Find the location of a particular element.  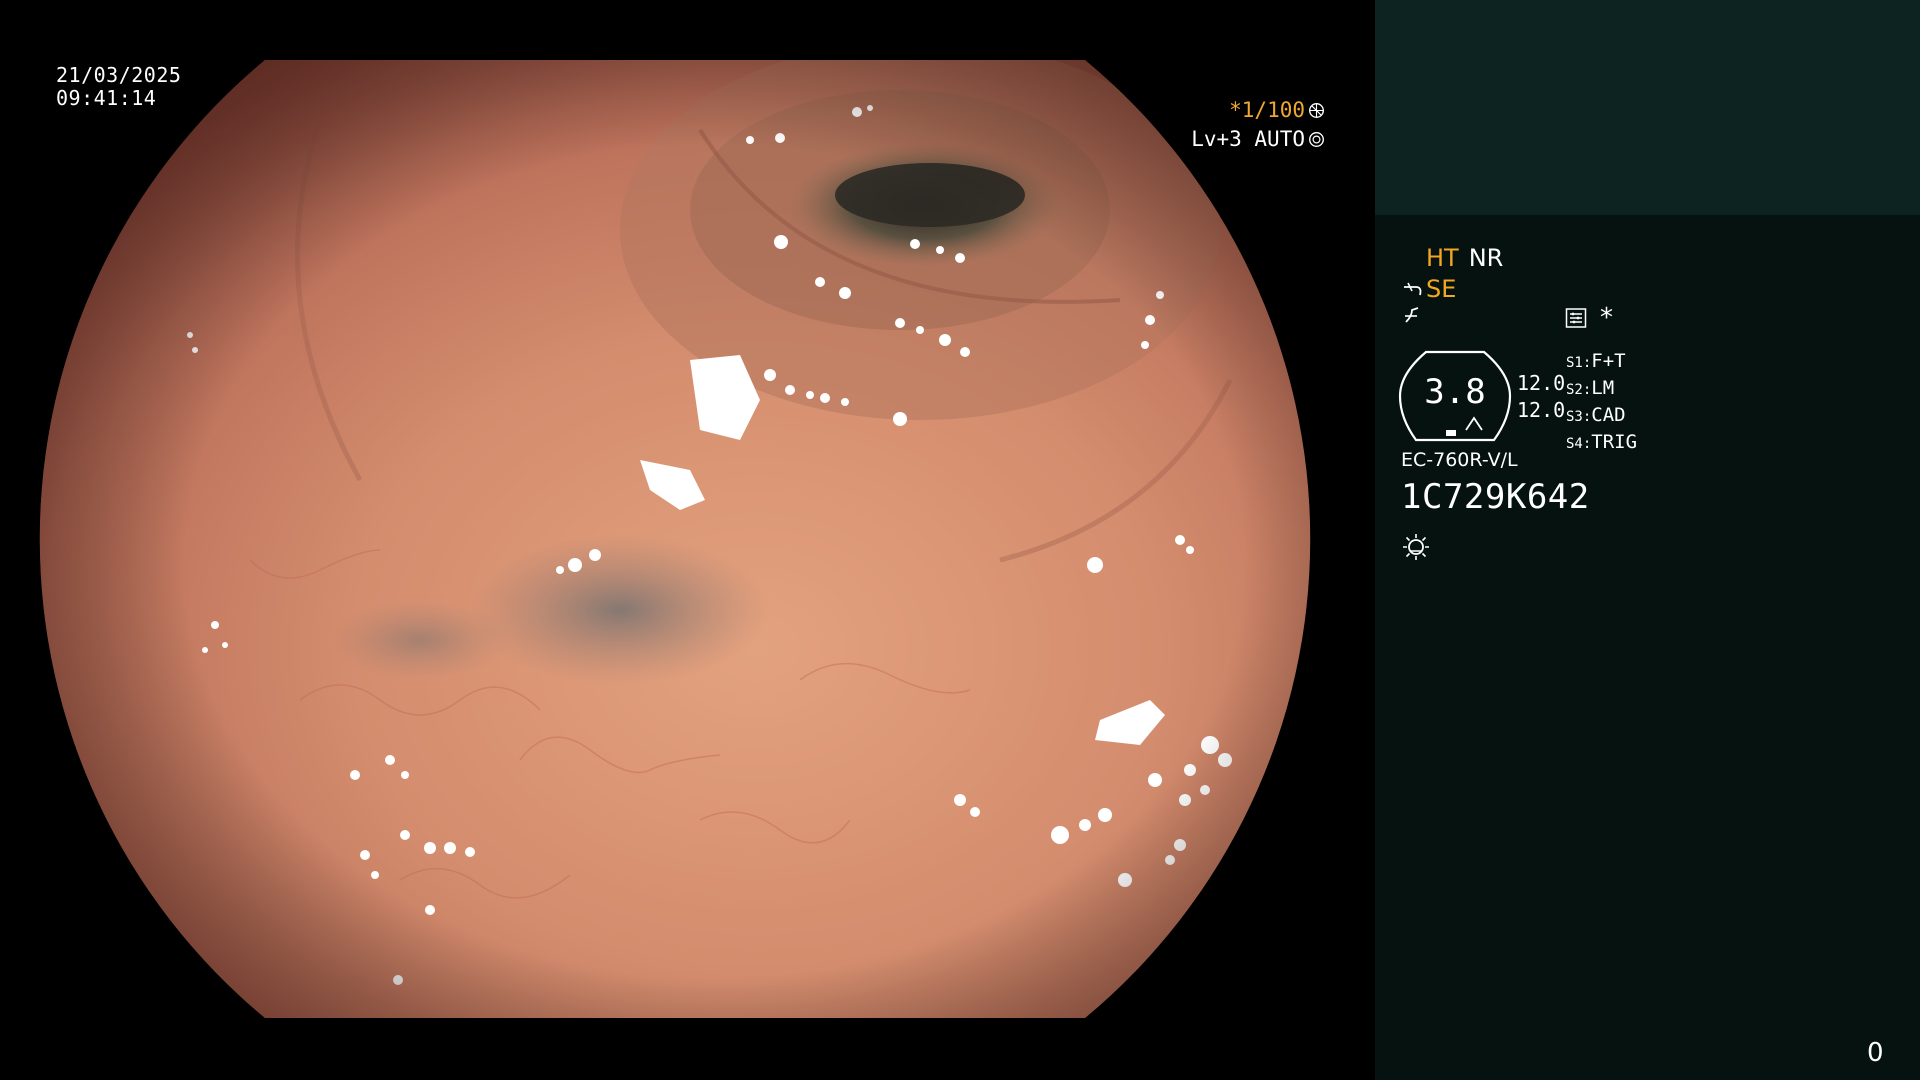

iris-indicator: Lv+3 AUTO is located at coordinates (1258, 139).